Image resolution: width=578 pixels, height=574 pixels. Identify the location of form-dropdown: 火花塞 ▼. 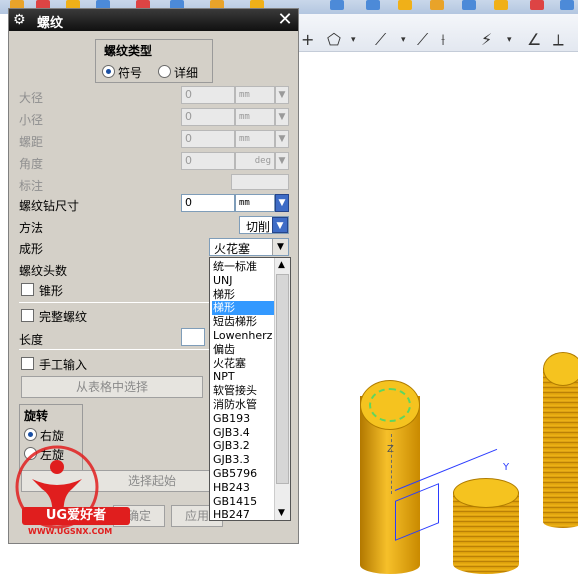
(249, 247).